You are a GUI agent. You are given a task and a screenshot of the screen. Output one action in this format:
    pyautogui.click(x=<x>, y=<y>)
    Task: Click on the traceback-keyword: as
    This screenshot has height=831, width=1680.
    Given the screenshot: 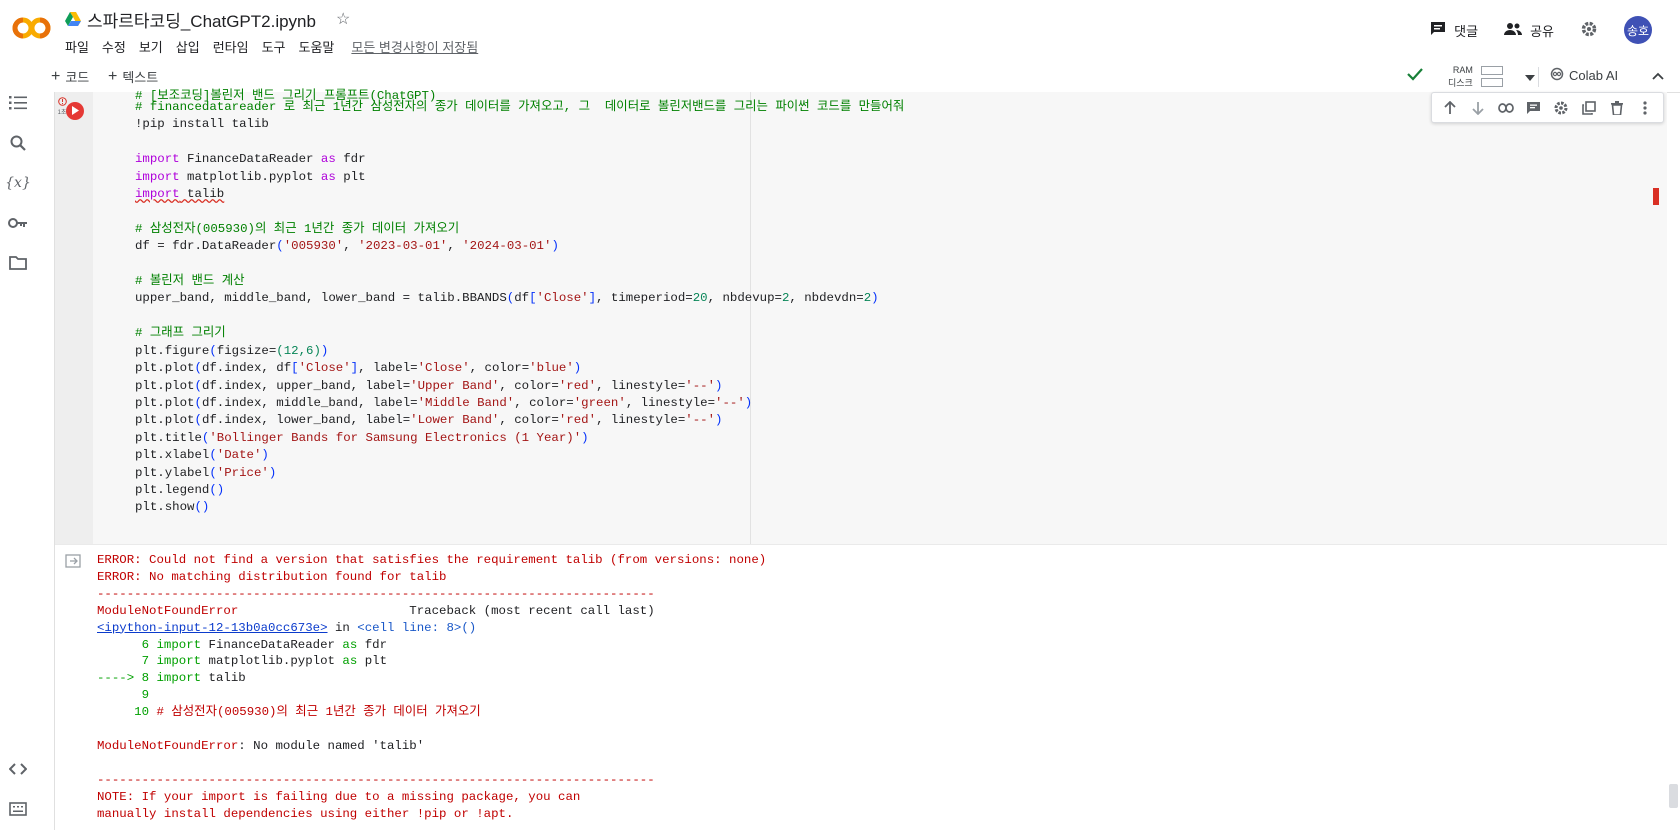 What is the action you would take?
    pyautogui.click(x=350, y=661)
    